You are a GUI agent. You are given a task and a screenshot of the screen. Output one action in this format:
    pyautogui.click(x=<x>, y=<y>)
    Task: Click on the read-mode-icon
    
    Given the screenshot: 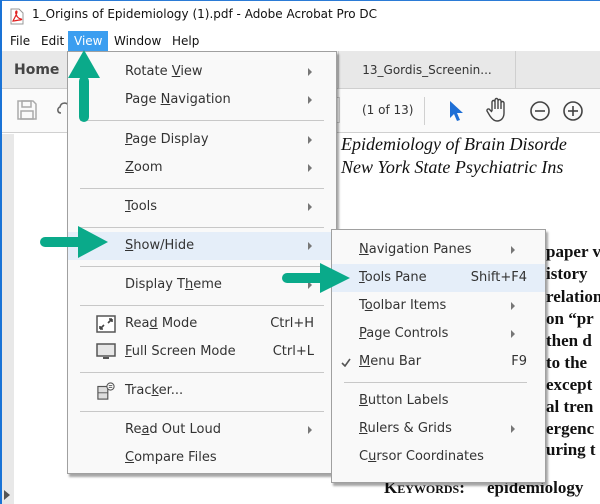 What is the action you would take?
    pyautogui.click(x=106, y=324)
    